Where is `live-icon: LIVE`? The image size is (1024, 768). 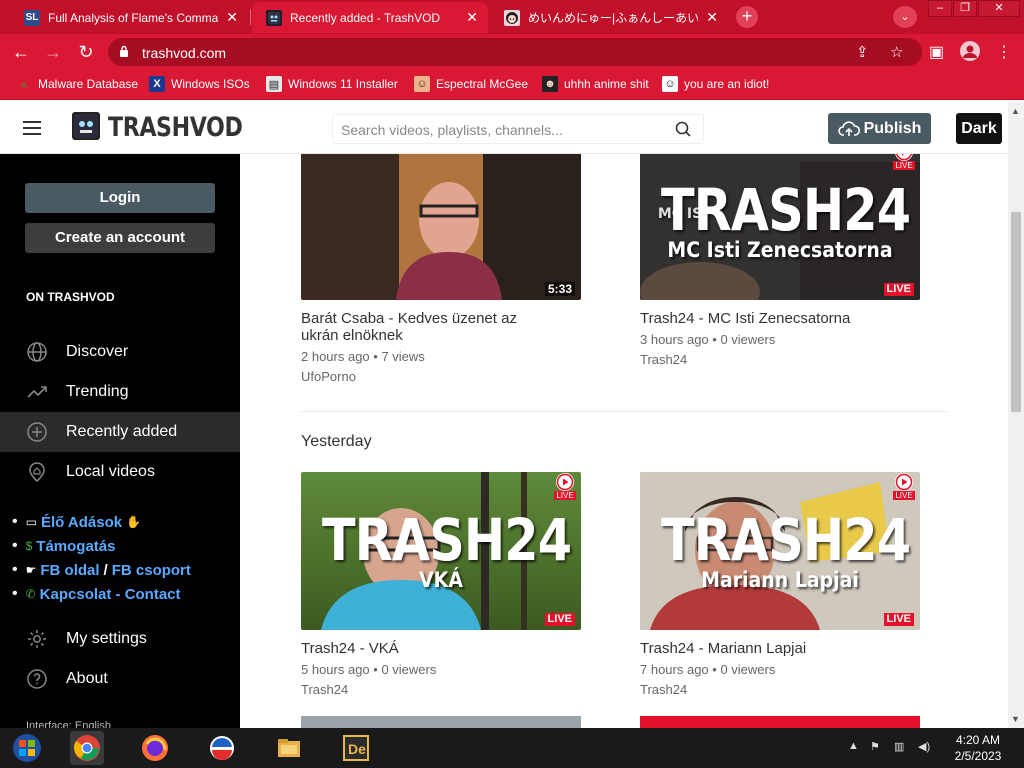 live-icon: LIVE is located at coordinates (904, 163).